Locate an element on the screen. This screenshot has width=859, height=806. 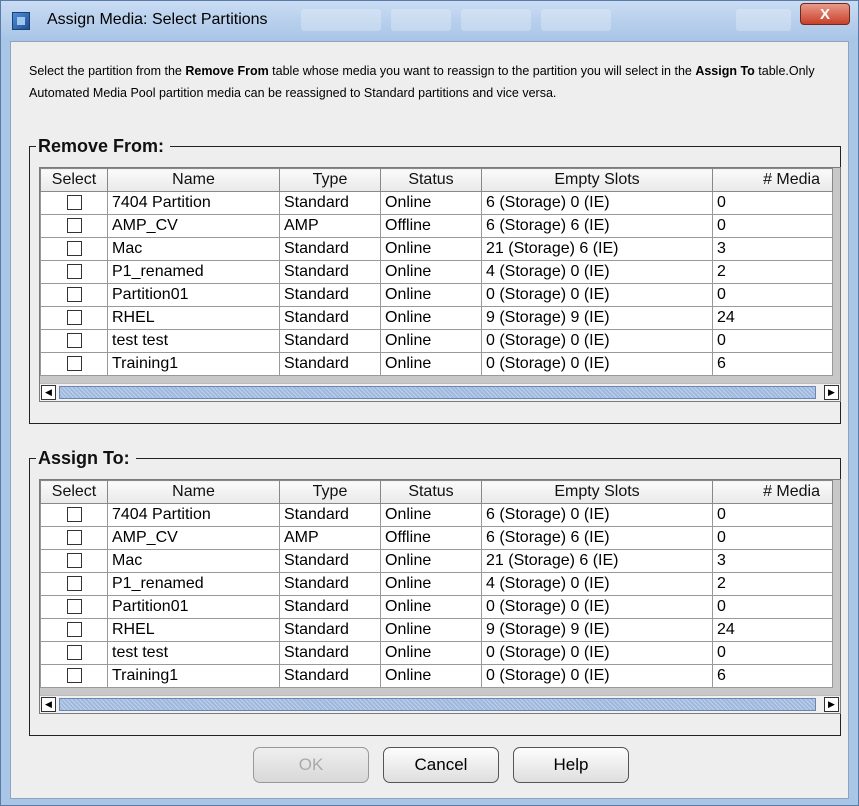
assign-to-hscrollbar: ◀ ▶ is located at coordinates (440, 704).